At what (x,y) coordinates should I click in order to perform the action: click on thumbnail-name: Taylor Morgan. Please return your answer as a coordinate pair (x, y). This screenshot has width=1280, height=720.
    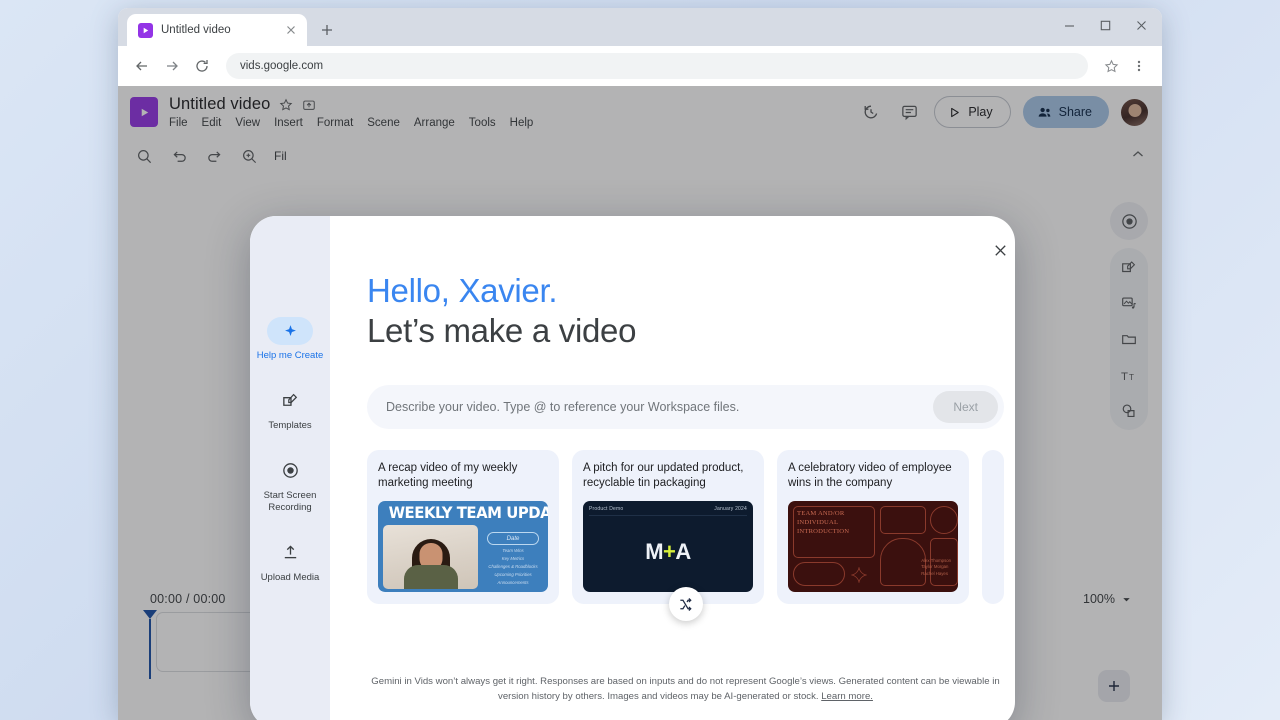
    Looking at the image, I should click on (935, 567).